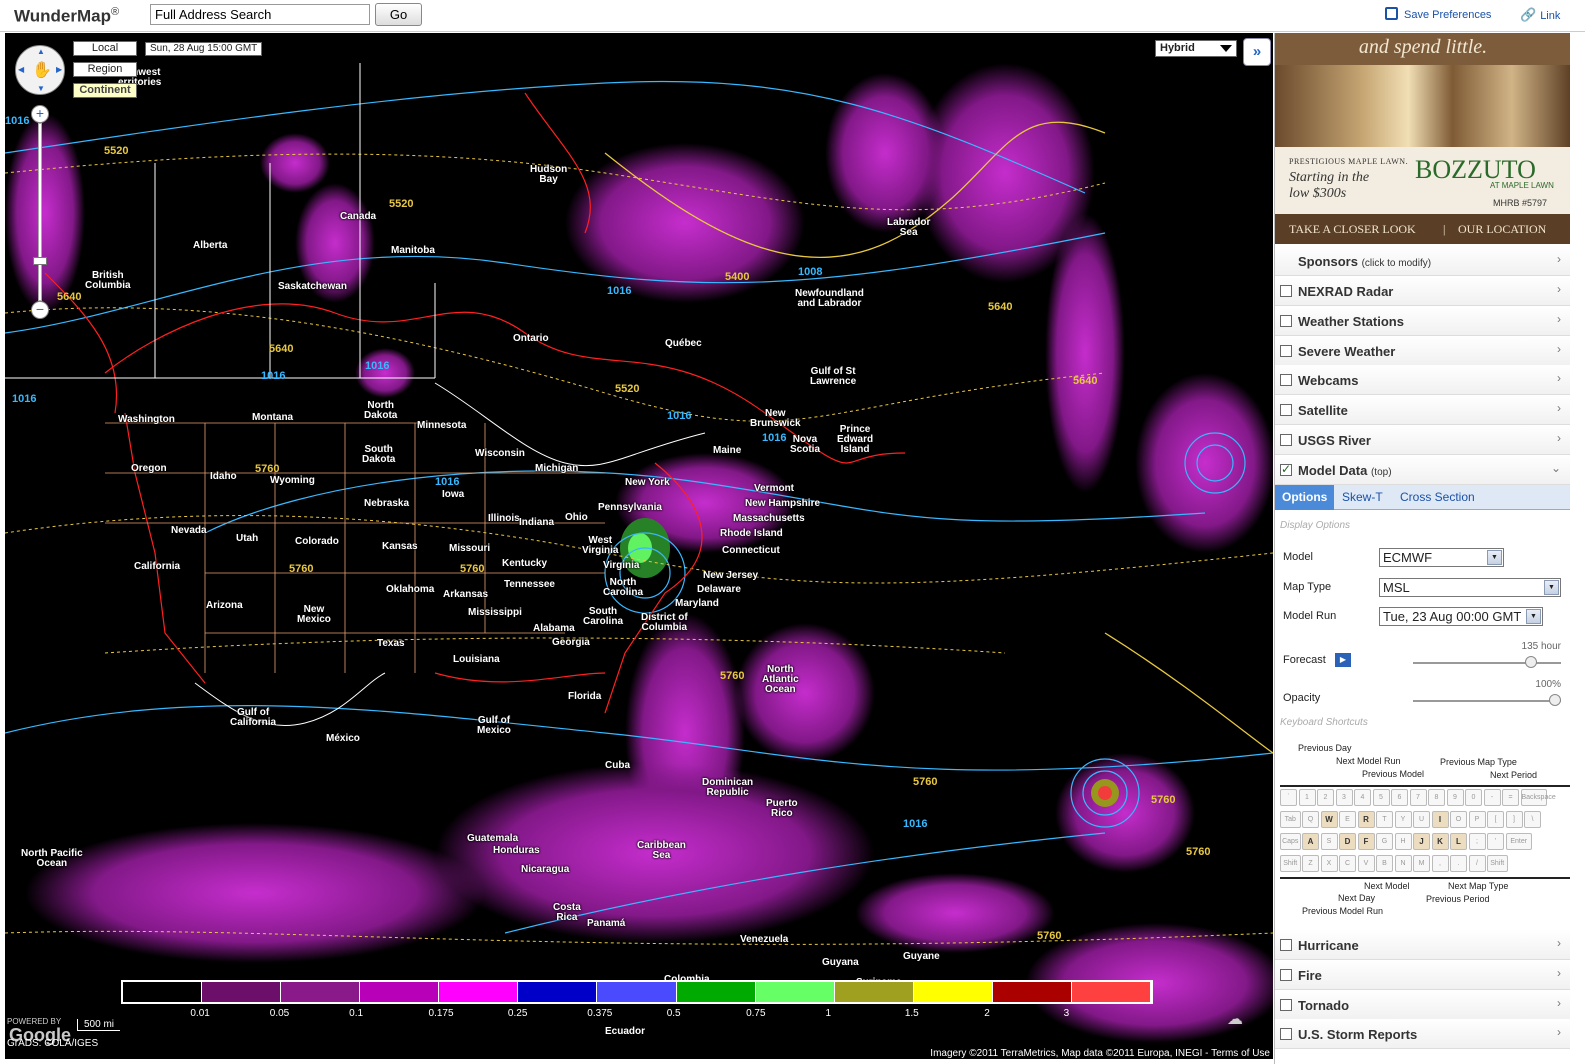  What do you see at coordinates (69, 297) in the screenshot?
I see `isobar-label: 5640` at bounding box center [69, 297].